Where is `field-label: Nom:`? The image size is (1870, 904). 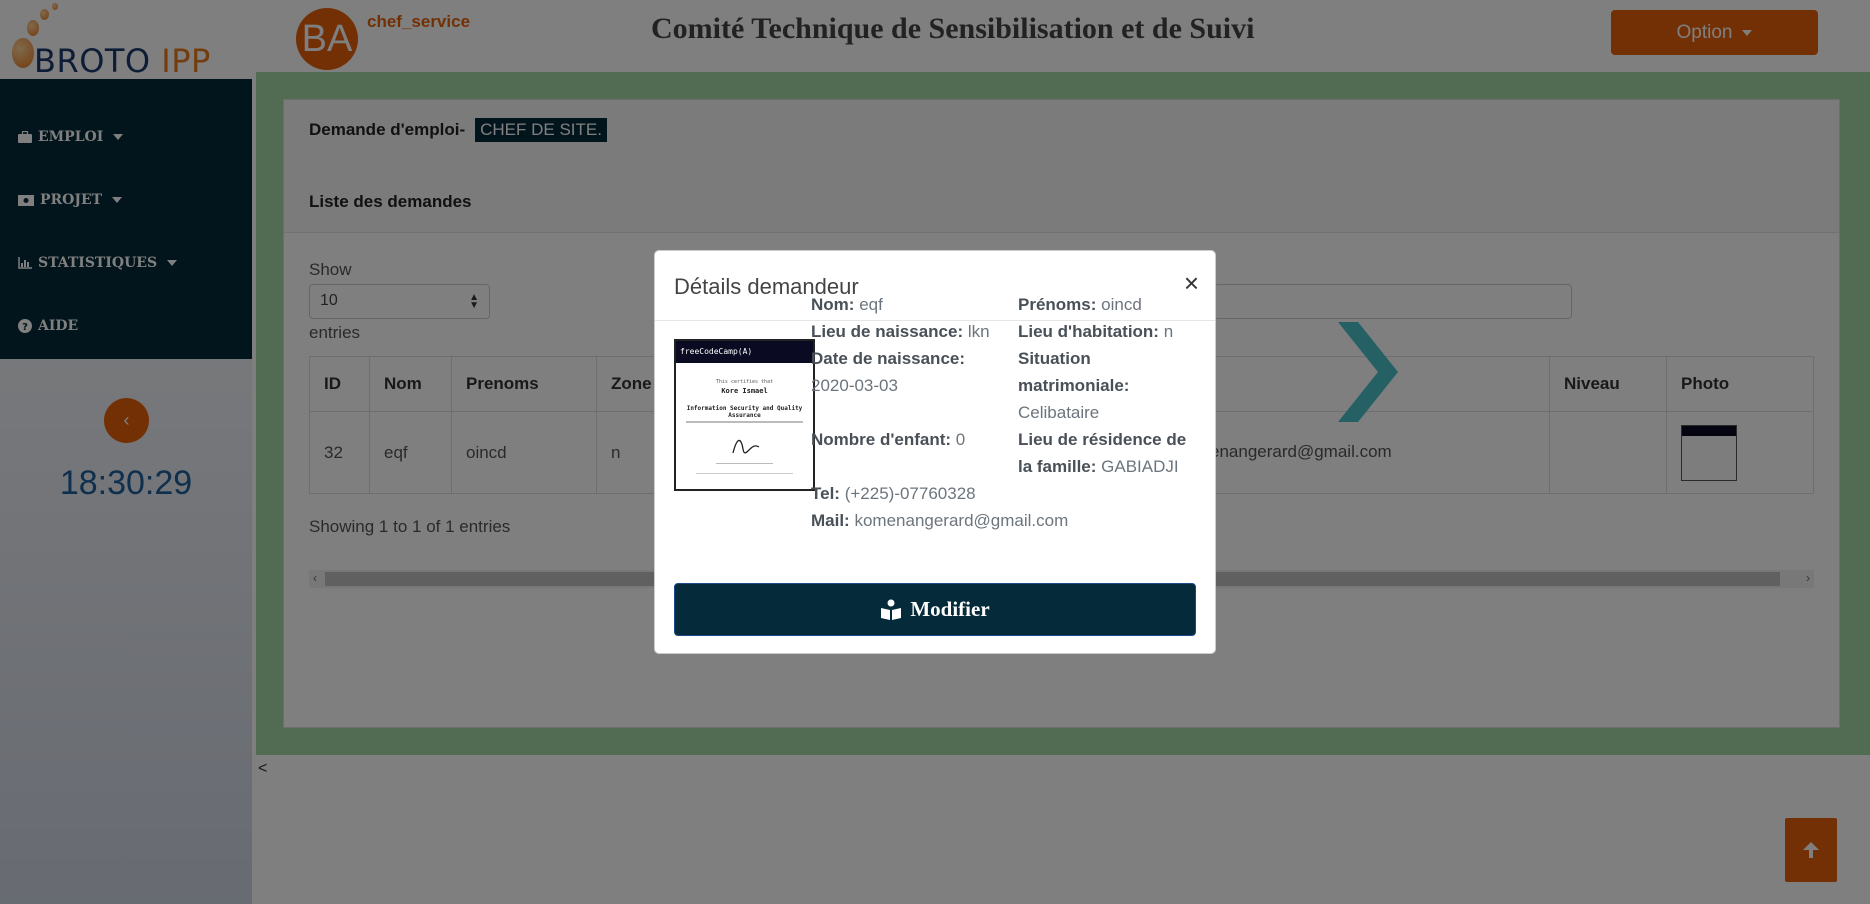 field-label: Nom: is located at coordinates (833, 304).